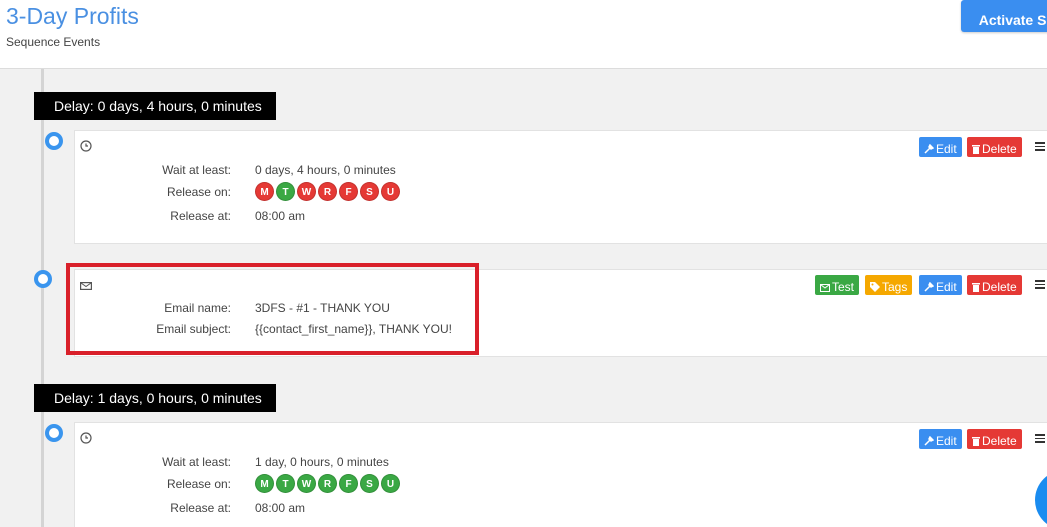 This screenshot has height=527, width=1047. I want to click on activate-sequence-button: Activate Se, so click(1004, 16).